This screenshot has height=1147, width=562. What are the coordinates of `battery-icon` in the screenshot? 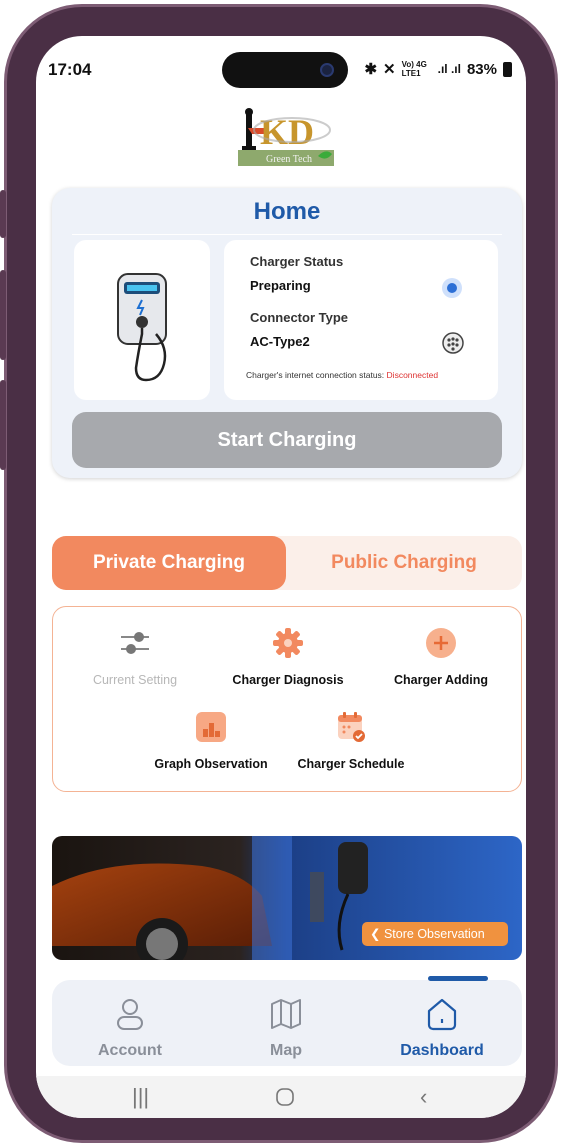 It's located at (507, 69).